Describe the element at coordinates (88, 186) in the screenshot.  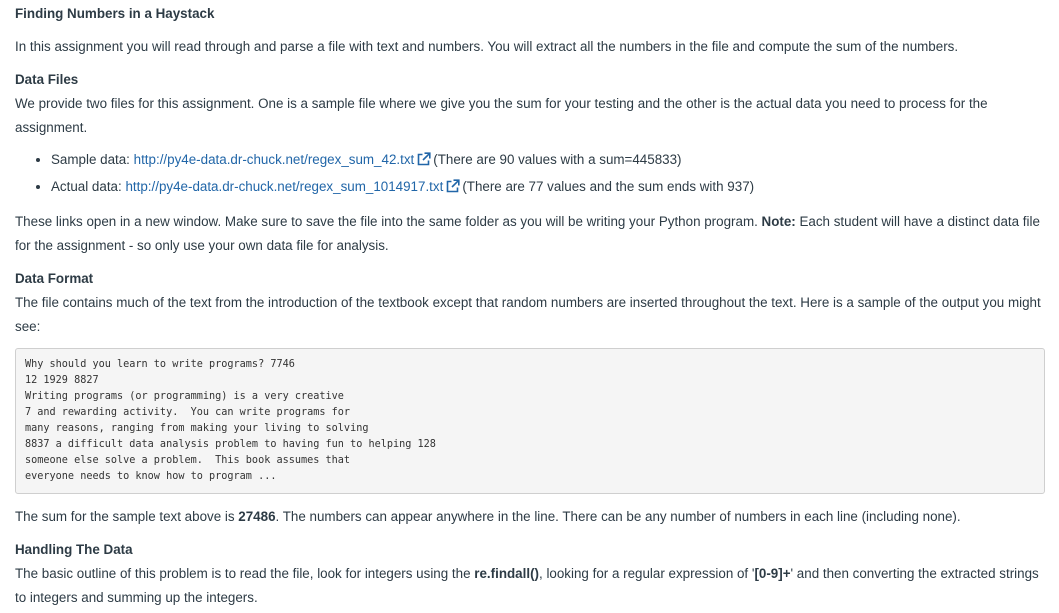
I see `actual-data-label: Actual data:` at that location.